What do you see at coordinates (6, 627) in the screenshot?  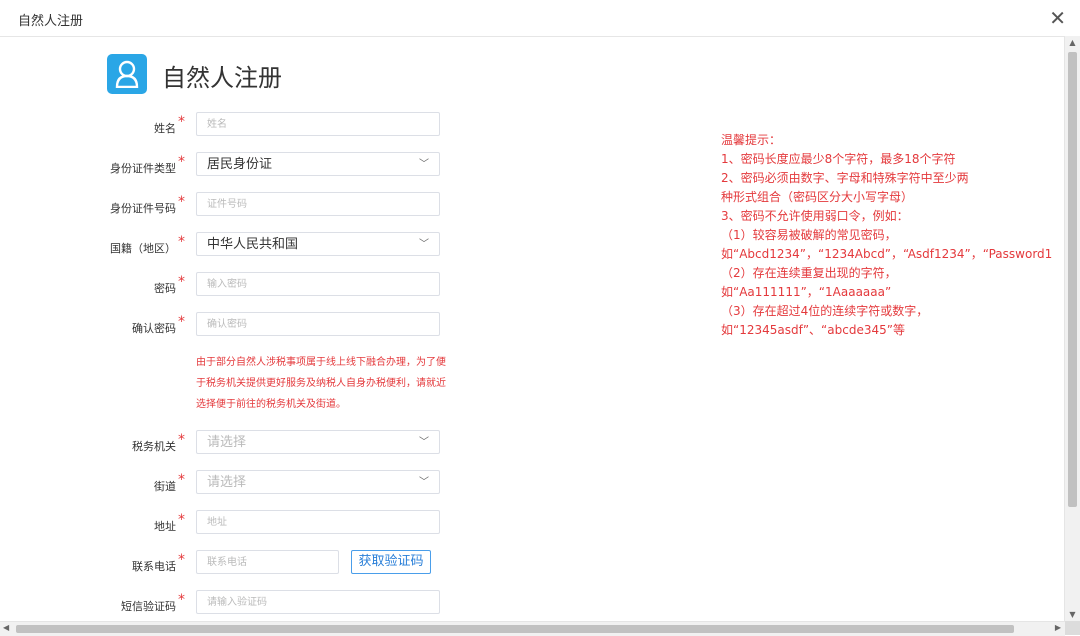 I see `scroll-left-icon: ◀` at bounding box center [6, 627].